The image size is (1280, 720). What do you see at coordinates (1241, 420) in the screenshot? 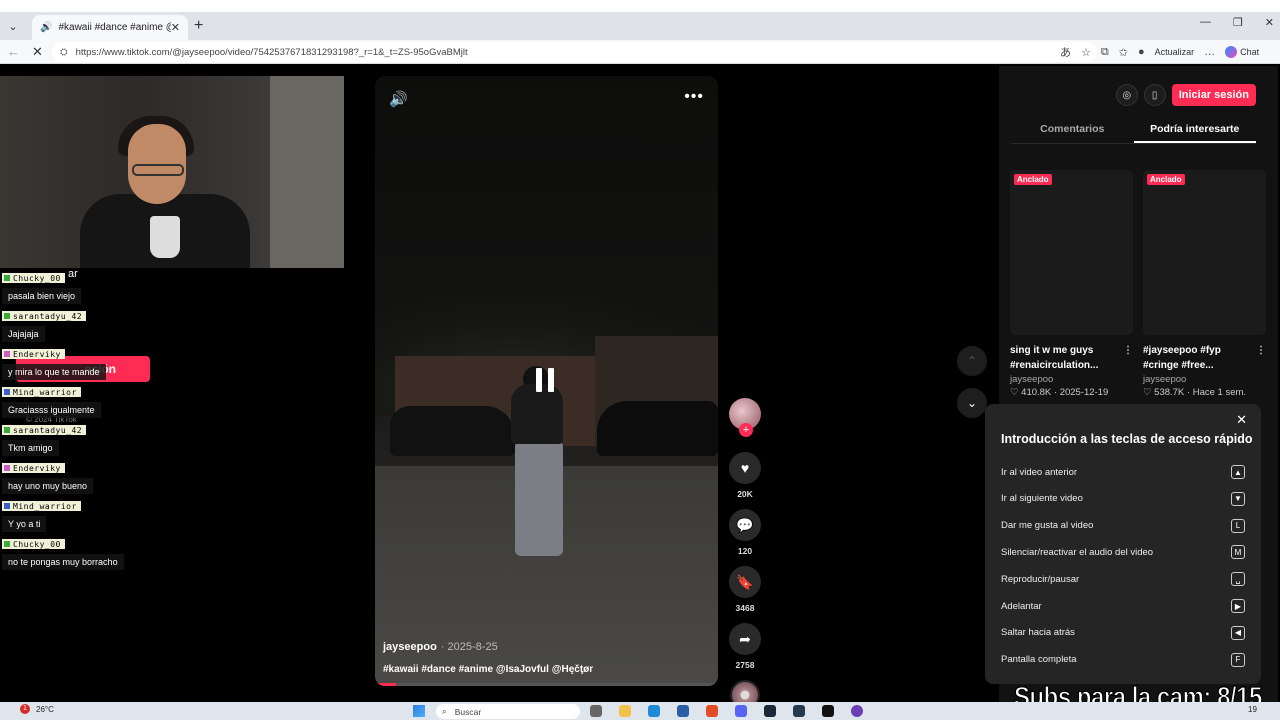
I see `close-icon: ✕` at bounding box center [1241, 420].